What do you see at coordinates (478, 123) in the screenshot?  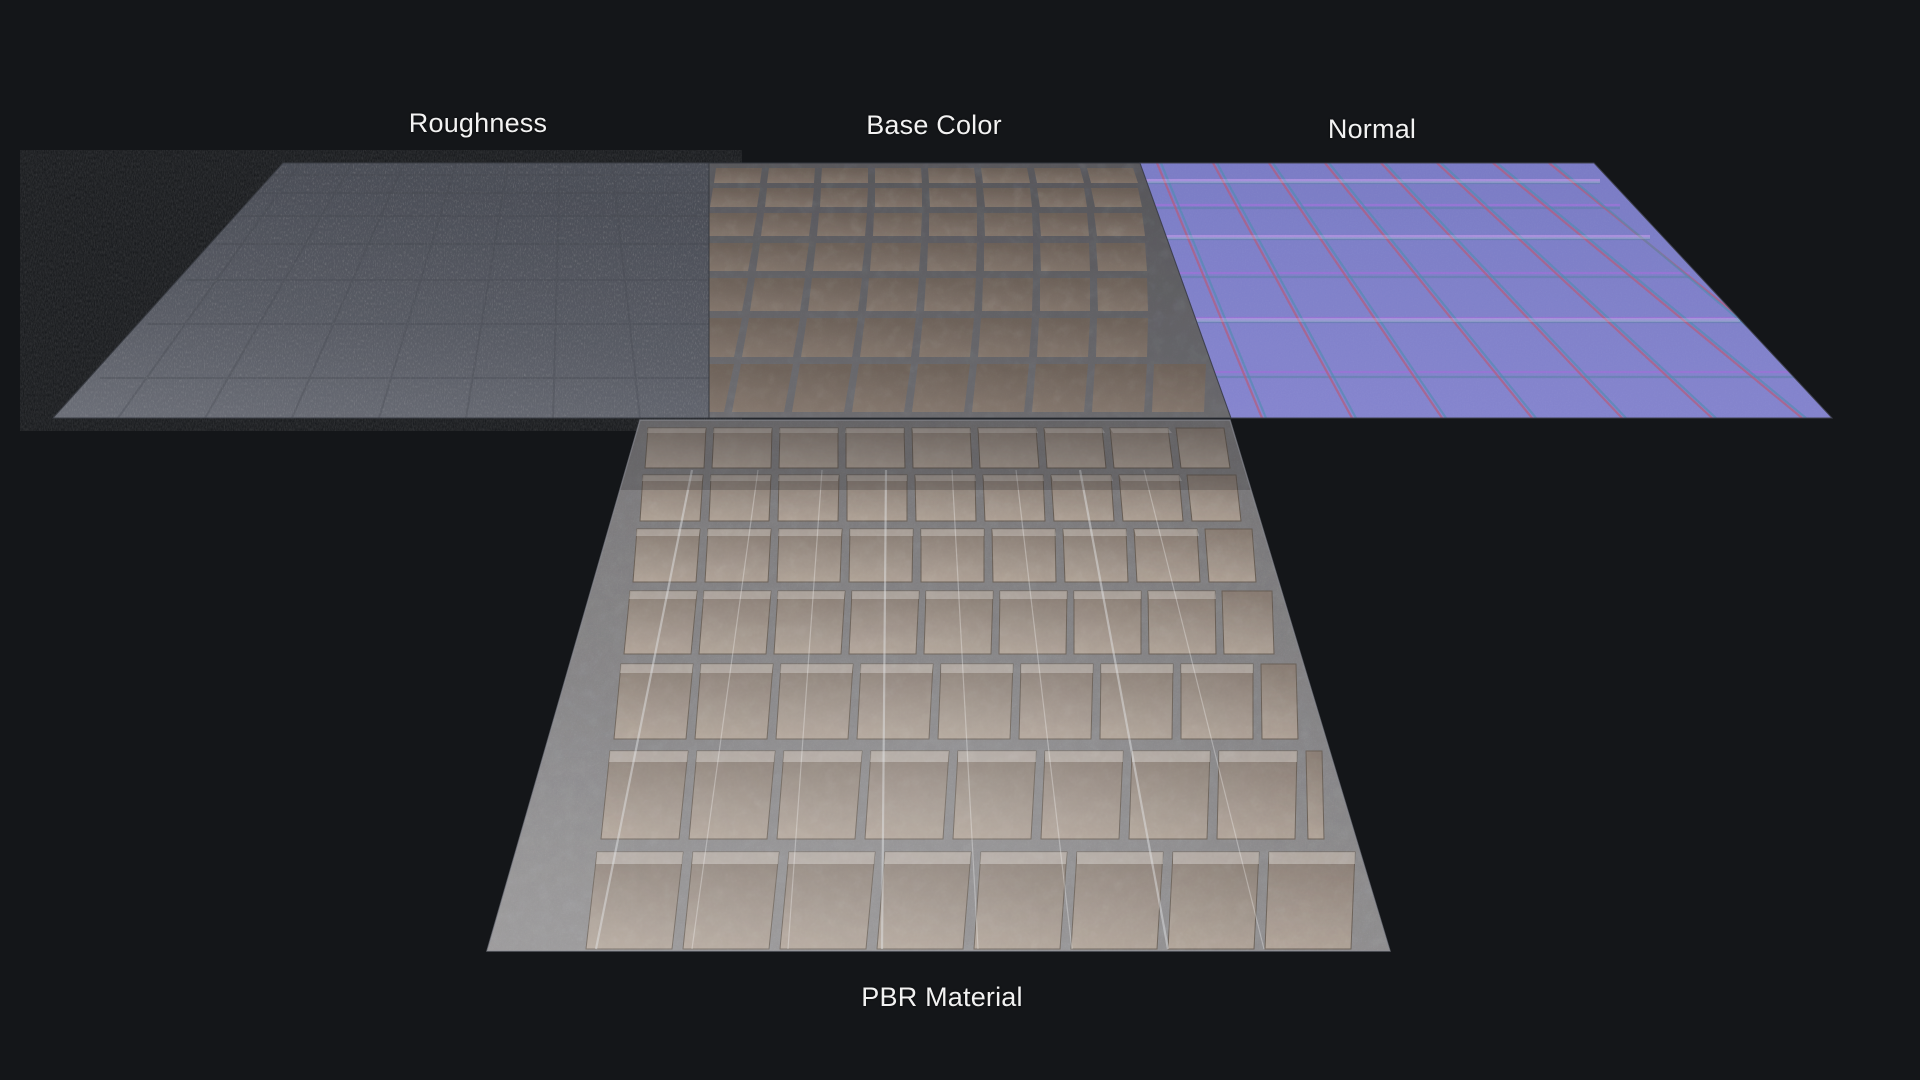 I see `label-roughness: Roughness` at bounding box center [478, 123].